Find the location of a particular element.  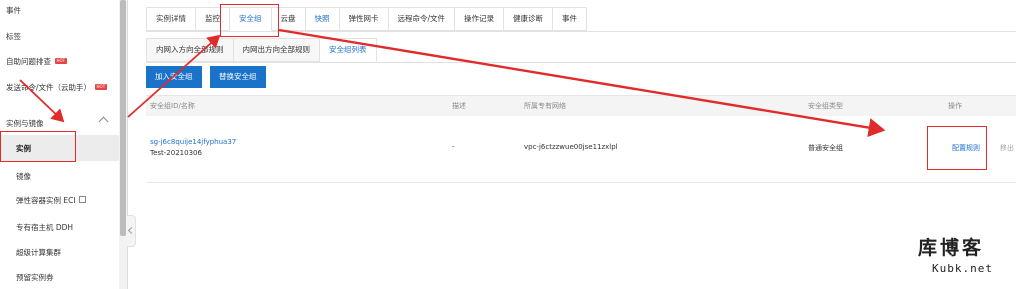

arrow-to-instance is located at coordinates (42, 101).